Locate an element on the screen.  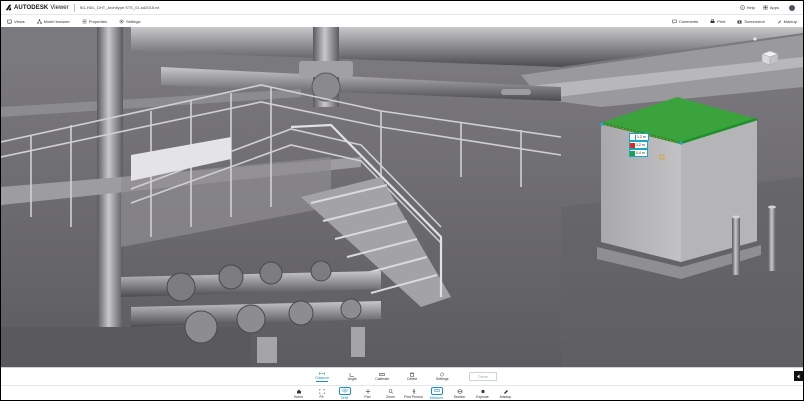
orbit-button: Orbit is located at coordinates (344, 393).